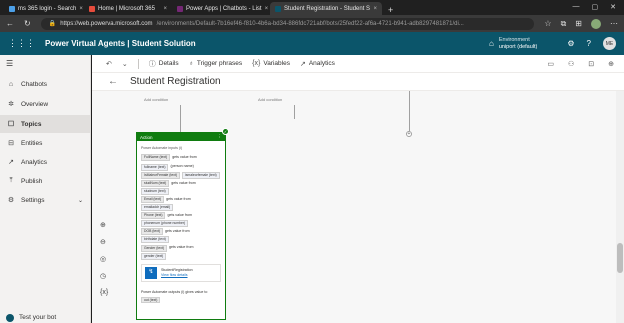  I want to click on browser-tab-student-registration: Student Registration - Student S ×, so click(326, 8).